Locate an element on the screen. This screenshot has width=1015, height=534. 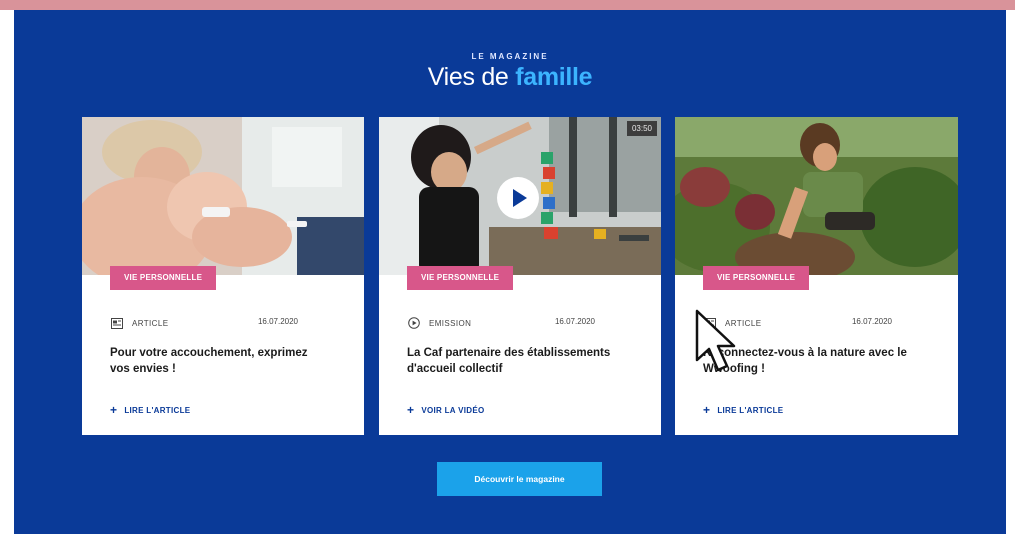
discover-magazine-button: Découvrir le magazine is located at coordinates (519, 479).